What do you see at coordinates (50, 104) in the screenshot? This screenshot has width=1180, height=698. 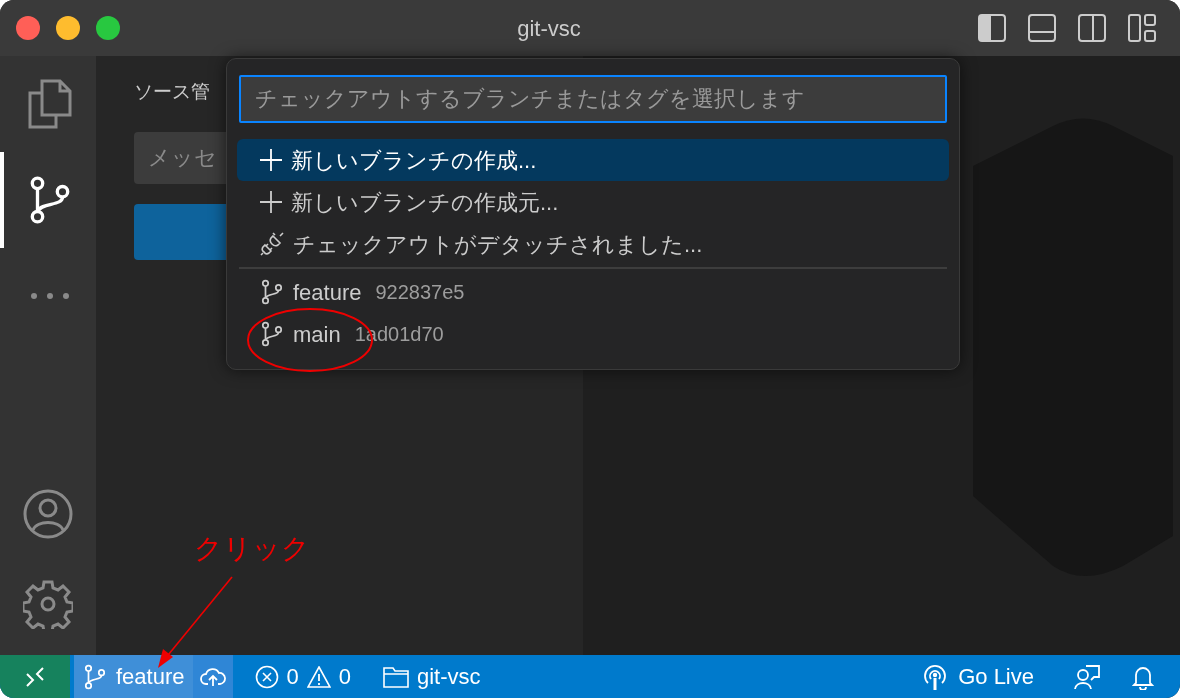 I see `files-icon` at bounding box center [50, 104].